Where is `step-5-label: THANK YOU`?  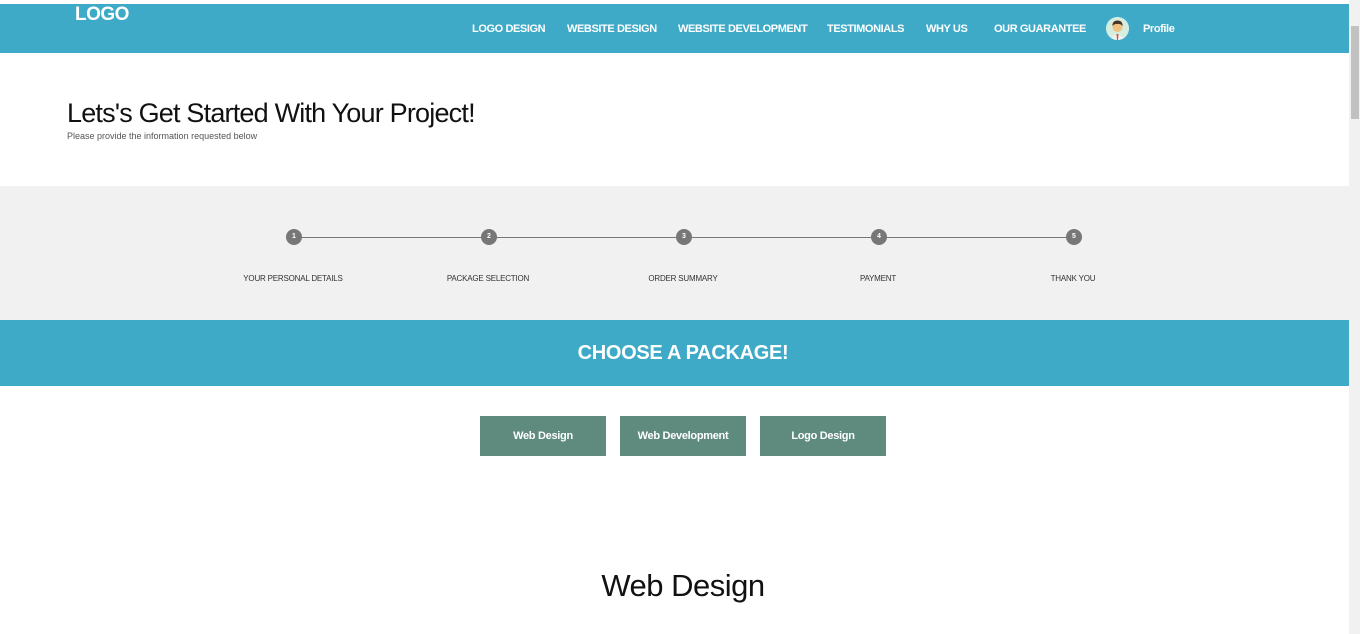
step-5-label: THANK YOU is located at coordinates (1073, 278).